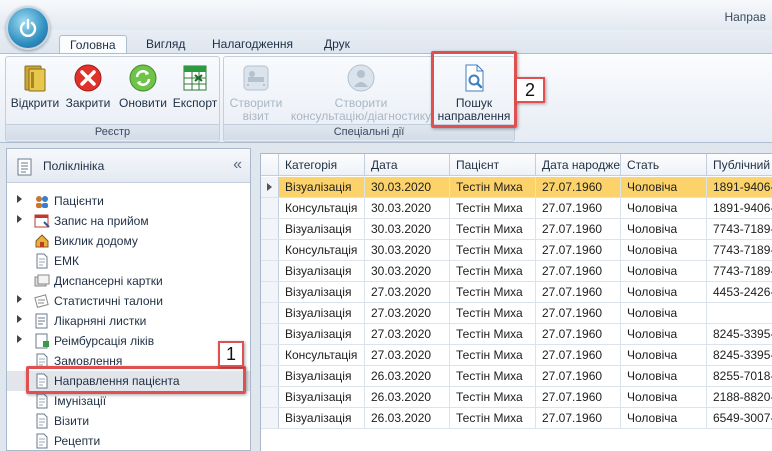 The image size is (772, 451). What do you see at coordinates (128, 221) in the screenshot?
I see `nav-item: Запис на прийом` at bounding box center [128, 221].